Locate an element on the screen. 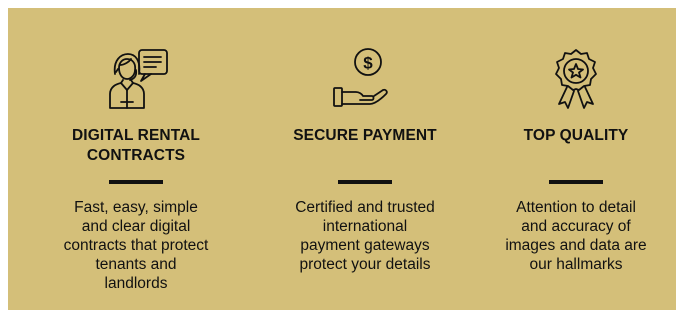 This screenshot has width=684, height=310. secure-payment-icon: $ is located at coordinates (365, 79).